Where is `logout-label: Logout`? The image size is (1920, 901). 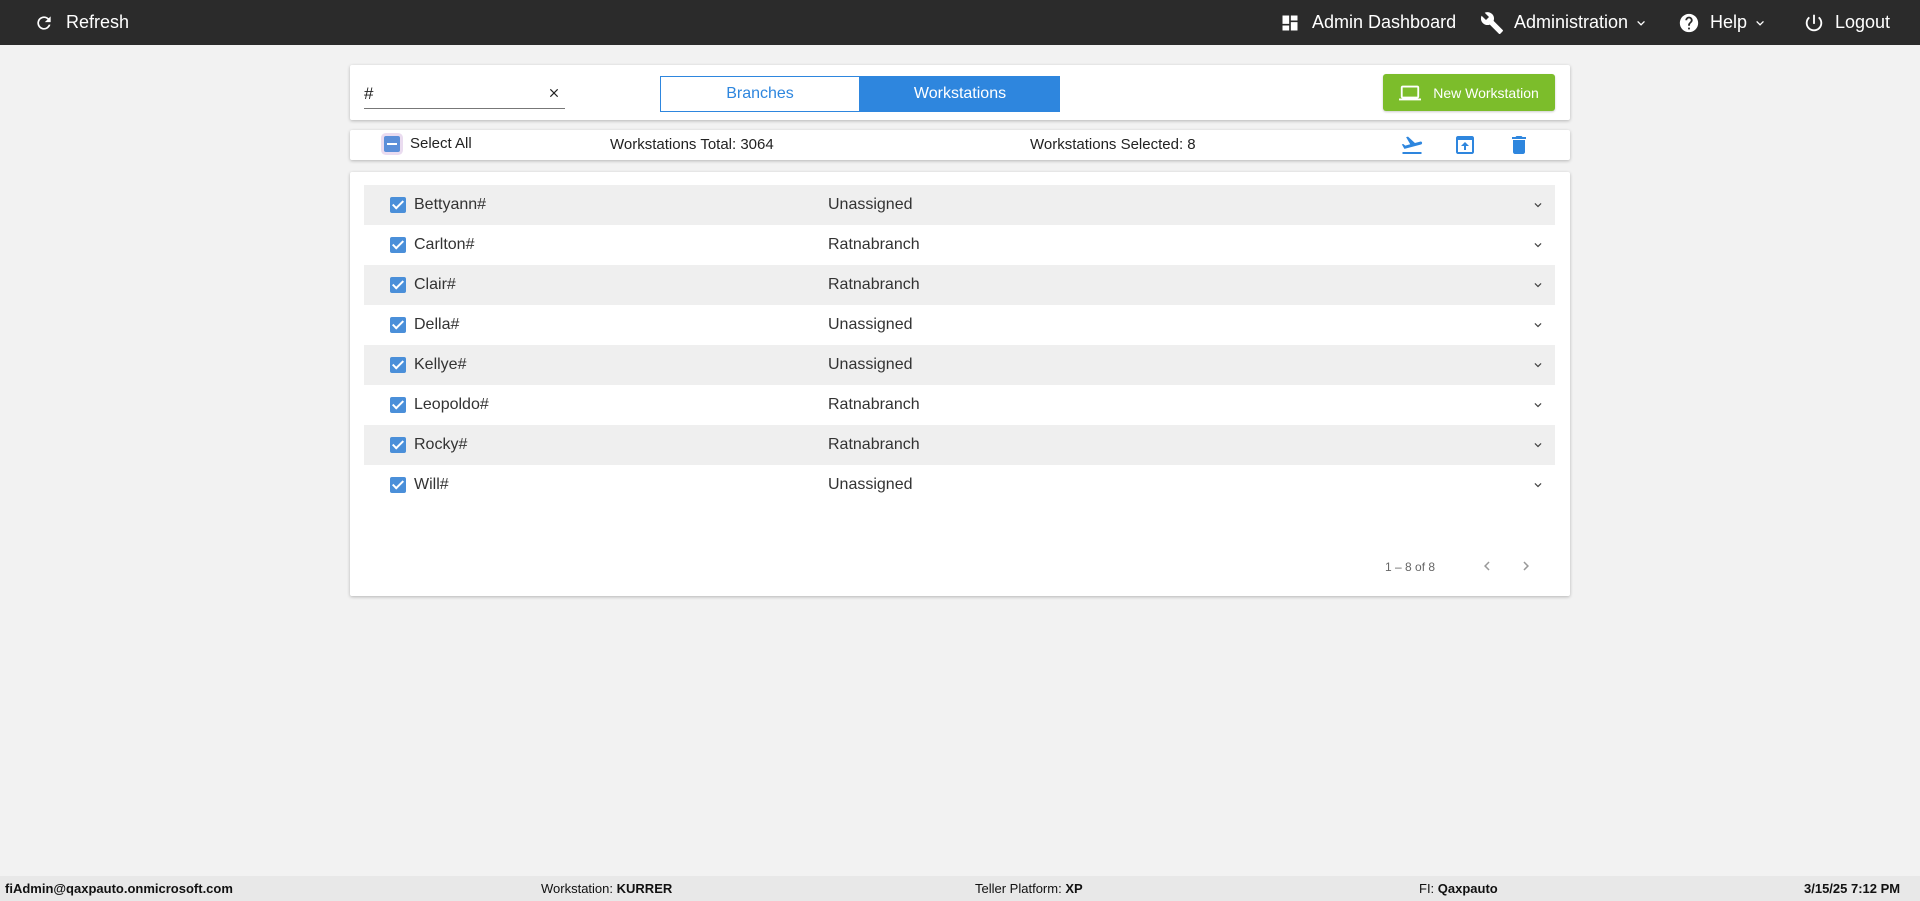
logout-label: Logout is located at coordinates (1863, 22).